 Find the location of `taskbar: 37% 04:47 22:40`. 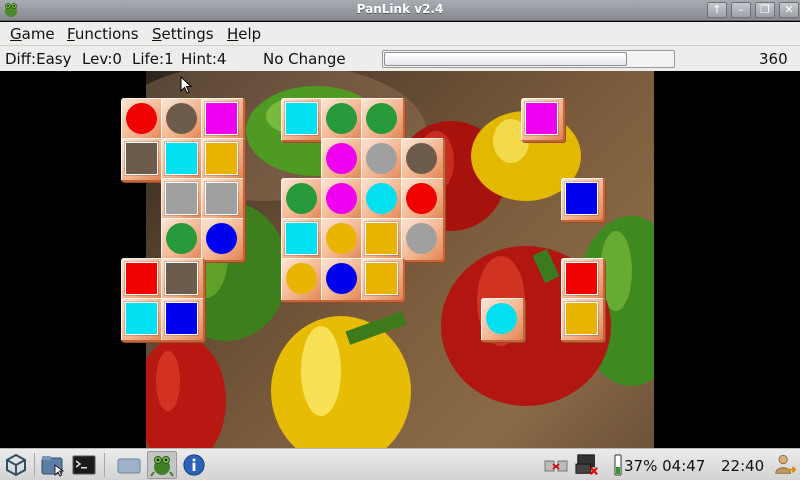

taskbar: 37% 04:47 22:40 is located at coordinates (400, 464).